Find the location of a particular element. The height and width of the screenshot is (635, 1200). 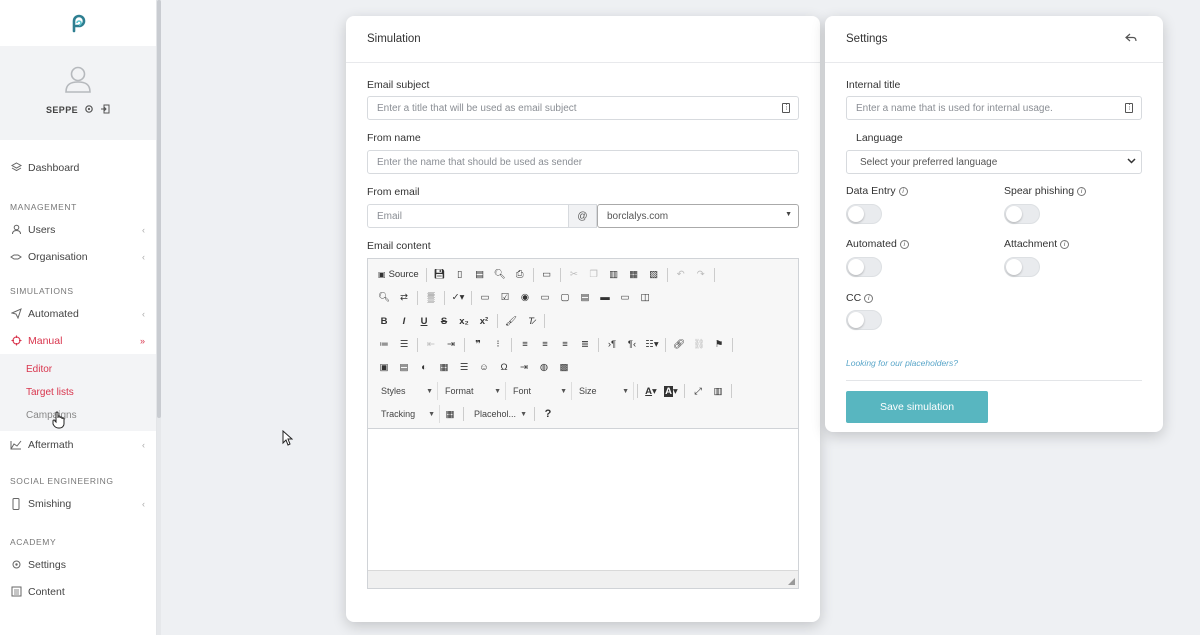

spellcheck-icon: ✓▾ is located at coordinates (458, 298).